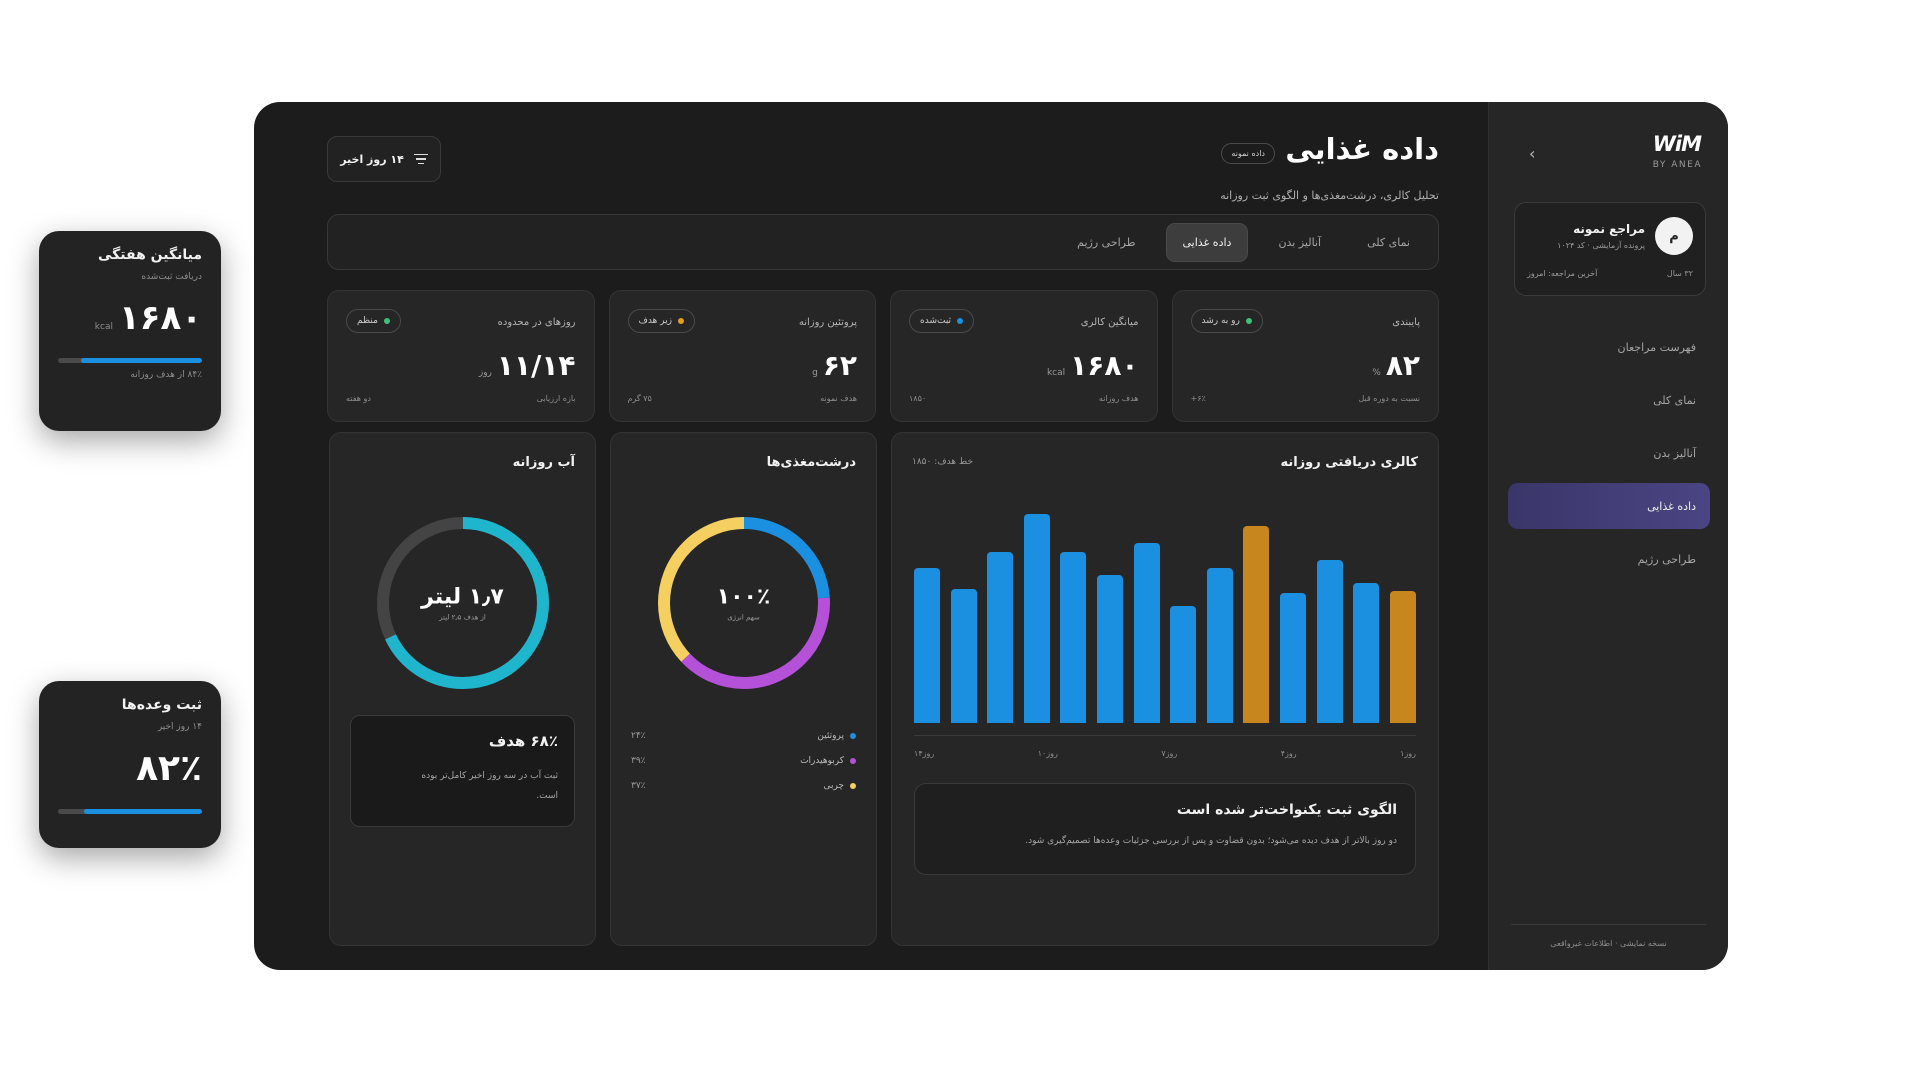 The image size is (1920, 1080). I want to click on date-range-filter-button: ۱۴ روز اخیر, so click(384, 159).